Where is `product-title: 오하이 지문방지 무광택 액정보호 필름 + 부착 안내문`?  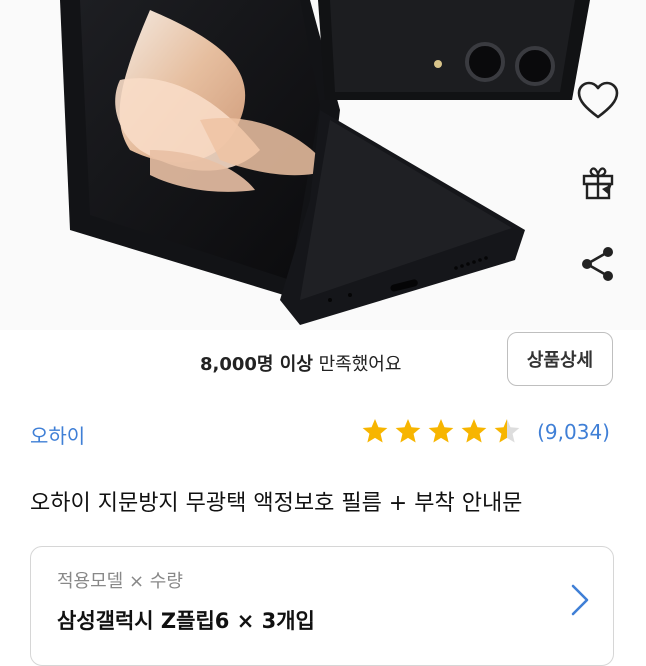
product-title: 오하이 지문방지 무광택 액정보호 필름 + 부착 안내문 is located at coordinates (276, 503).